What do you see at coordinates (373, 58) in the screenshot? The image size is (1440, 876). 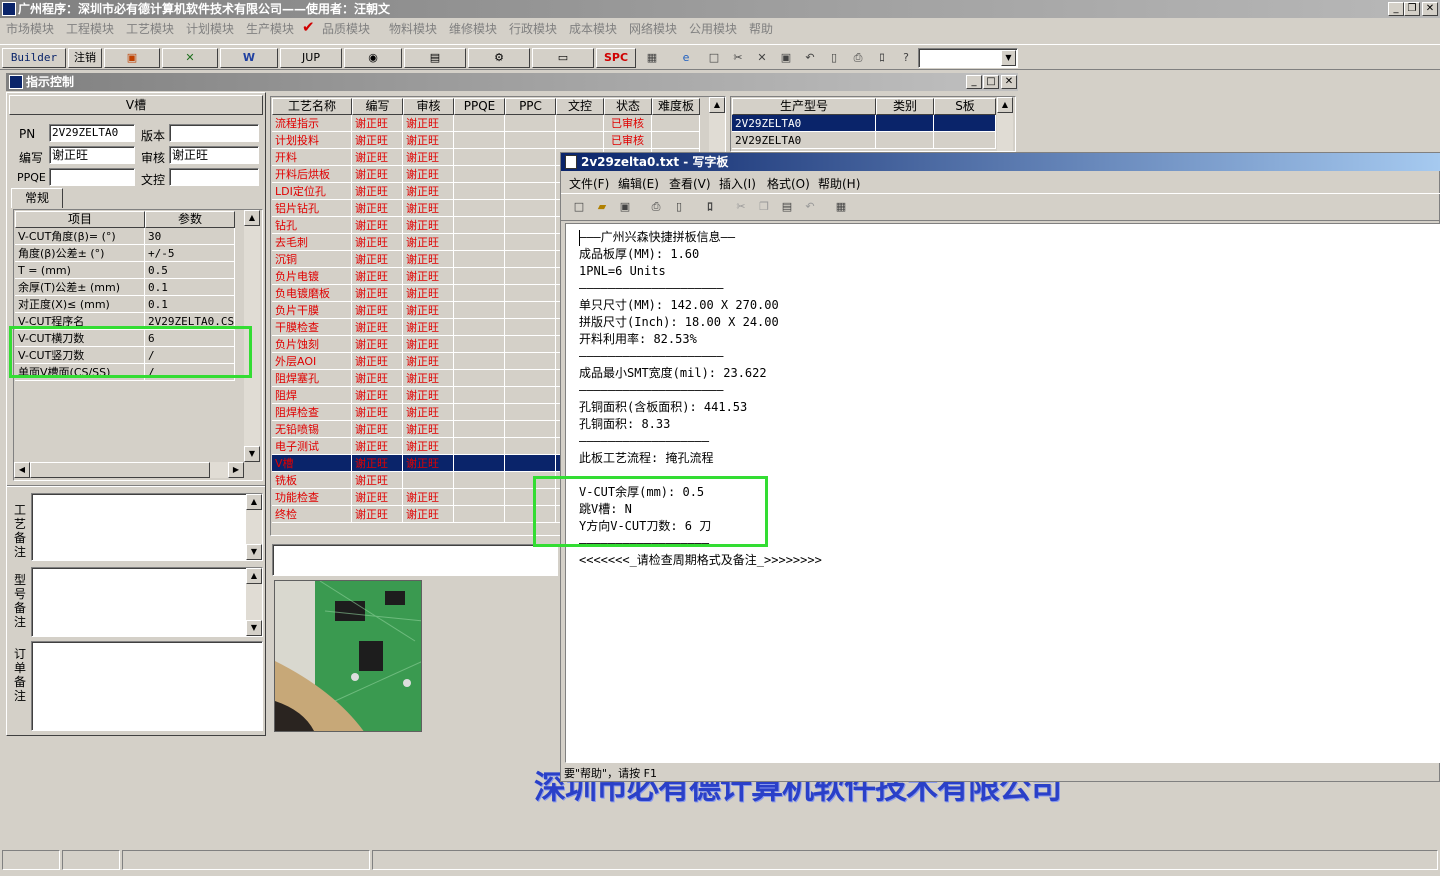 I see `eye-icon: ◉` at bounding box center [373, 58].